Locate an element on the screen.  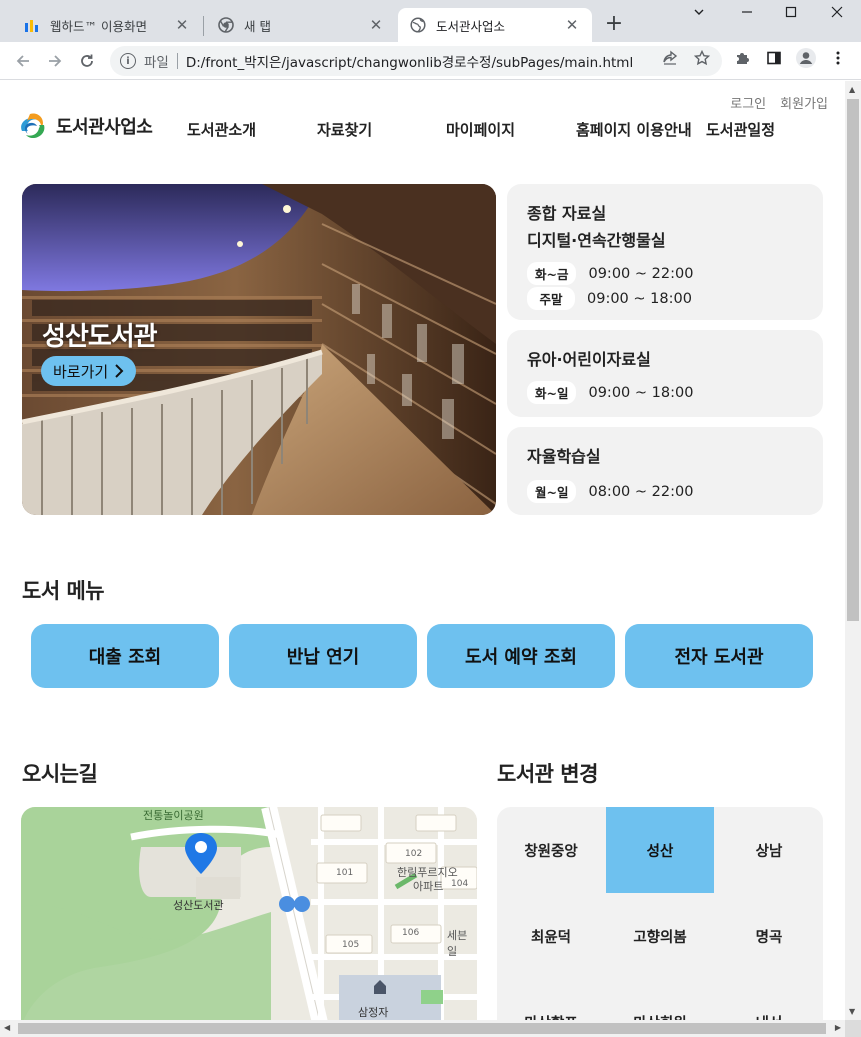
tab-webhard: 웹하드™ 이용화면 ✕ is located at coordinates (107, 25).